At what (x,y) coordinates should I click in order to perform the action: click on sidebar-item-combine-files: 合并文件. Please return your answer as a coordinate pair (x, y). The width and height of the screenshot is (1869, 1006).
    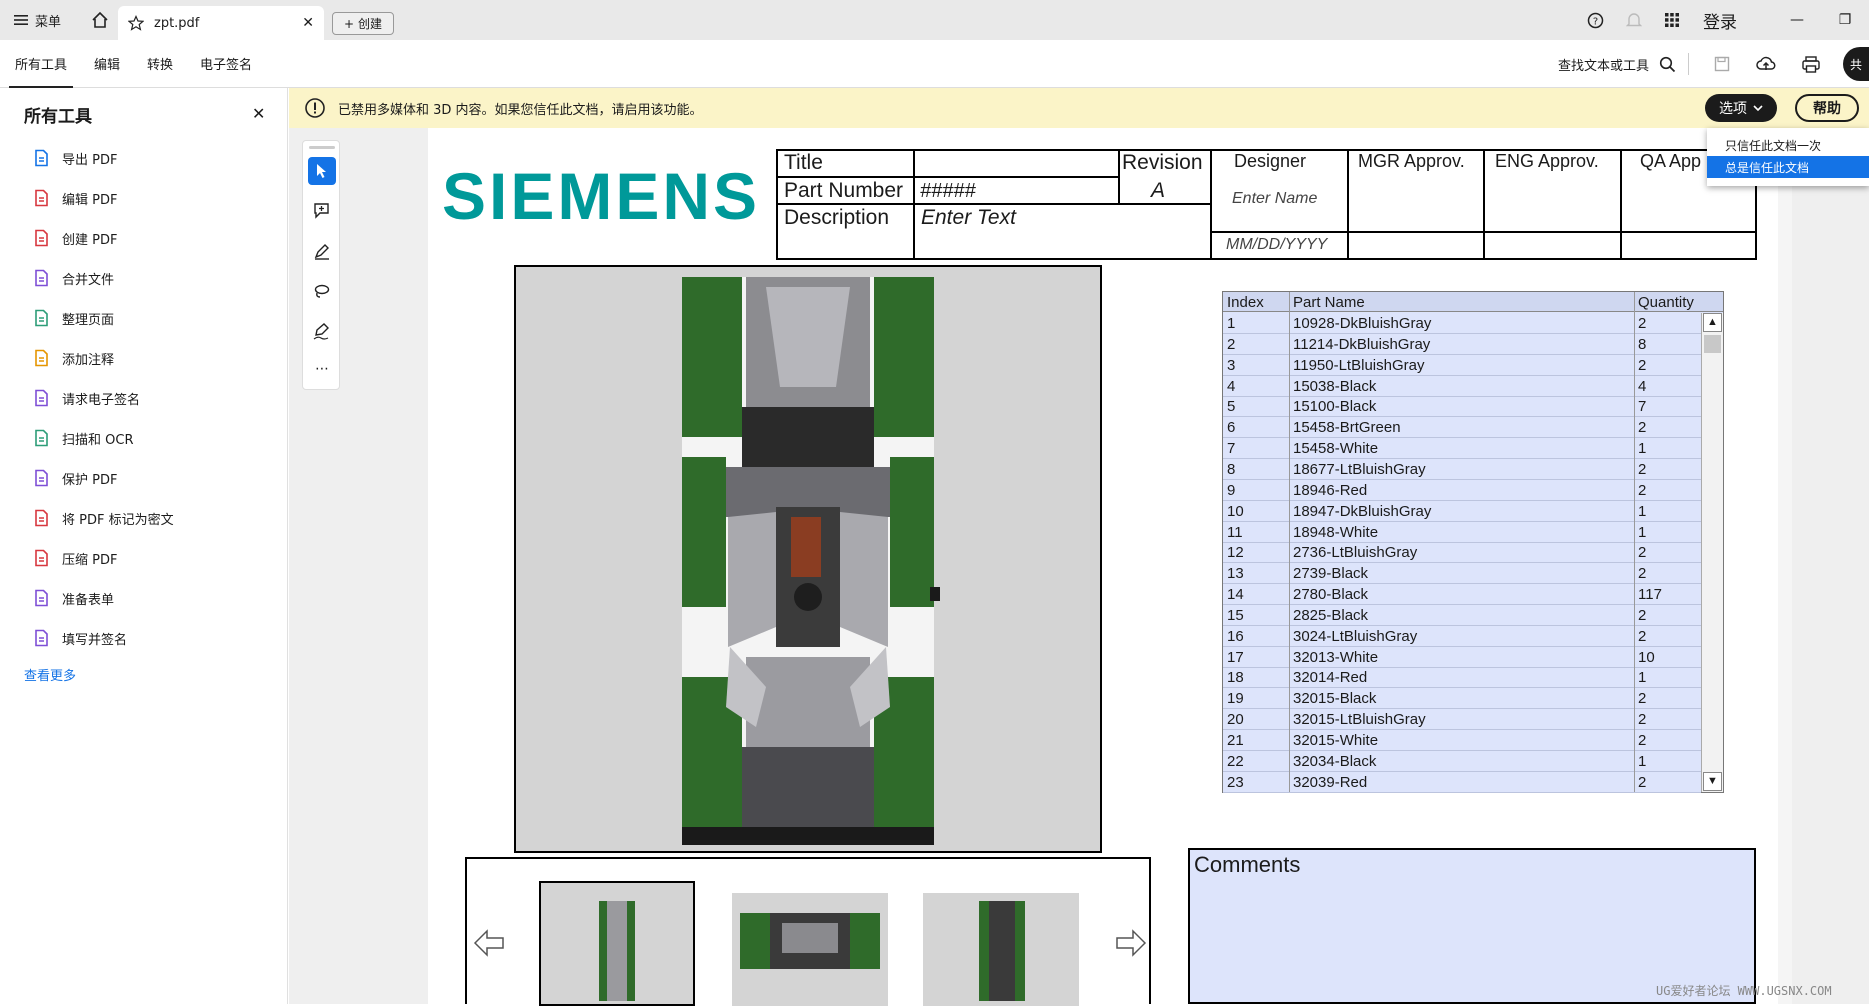
    Looking at the image, I should click on (73, 278).